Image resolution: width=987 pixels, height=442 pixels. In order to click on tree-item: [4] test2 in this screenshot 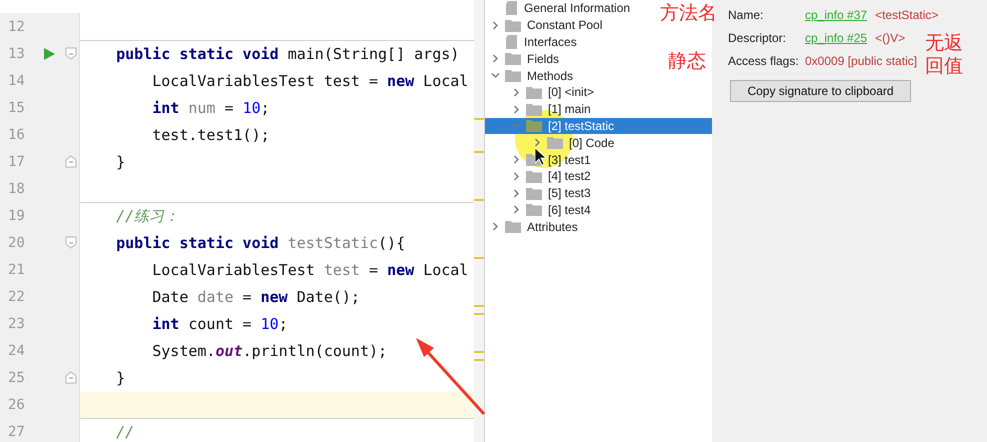, I will do `click(538, 176)`.